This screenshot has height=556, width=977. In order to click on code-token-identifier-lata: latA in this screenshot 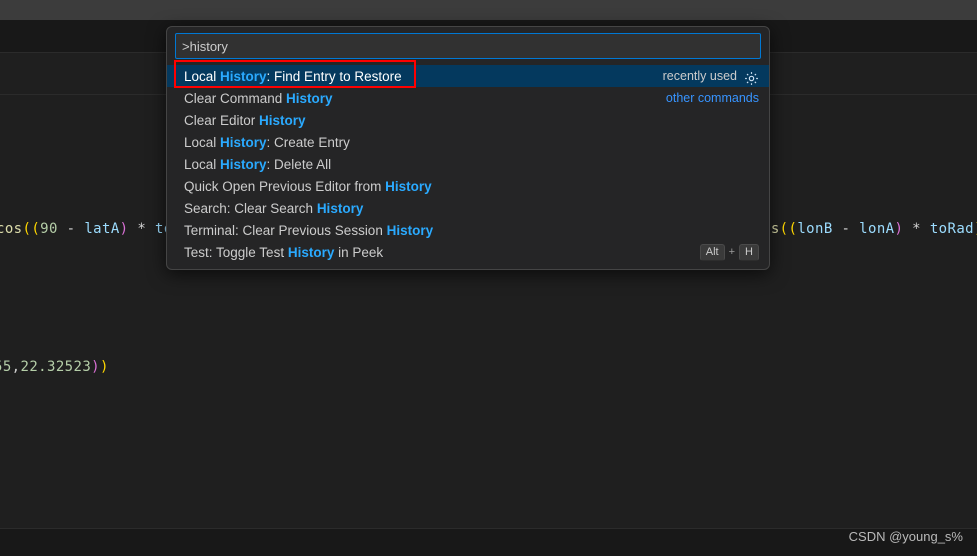, I will do `click(102, 229)`.